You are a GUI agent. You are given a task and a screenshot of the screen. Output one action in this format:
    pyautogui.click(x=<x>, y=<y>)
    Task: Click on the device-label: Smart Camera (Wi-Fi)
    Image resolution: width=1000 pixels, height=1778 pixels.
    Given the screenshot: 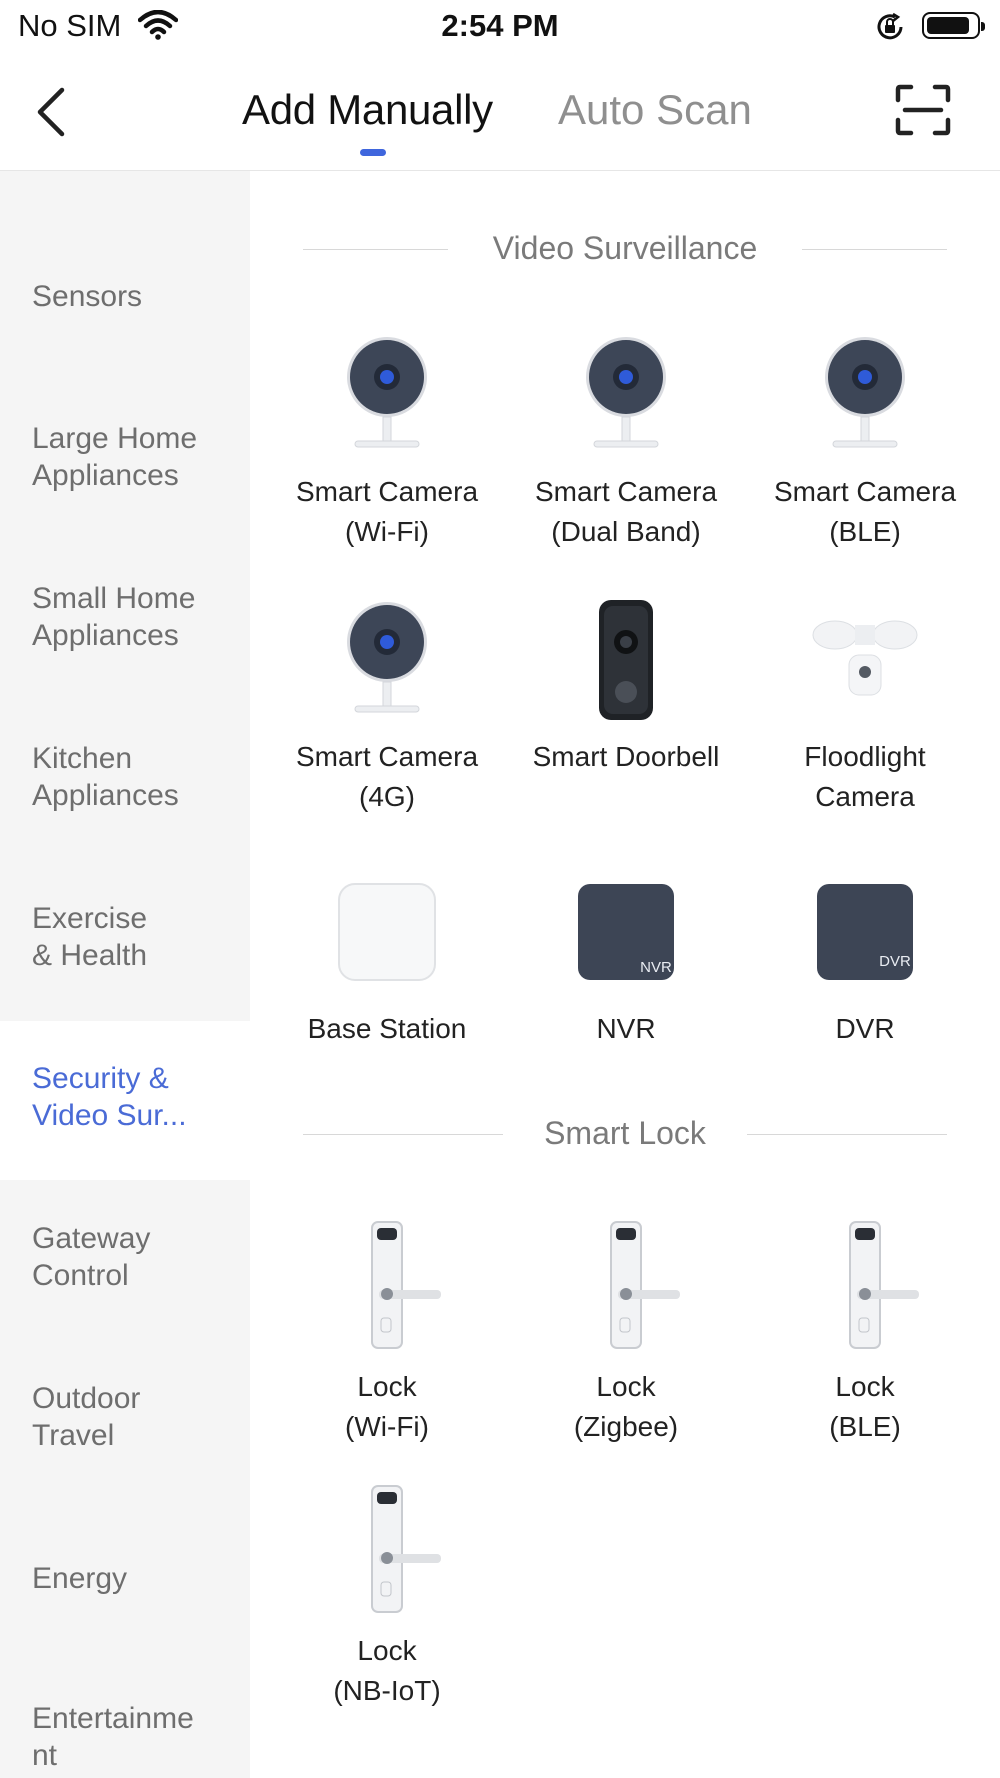 What is the action you would take?
    pyautogui.click(x=387, y=511)
    